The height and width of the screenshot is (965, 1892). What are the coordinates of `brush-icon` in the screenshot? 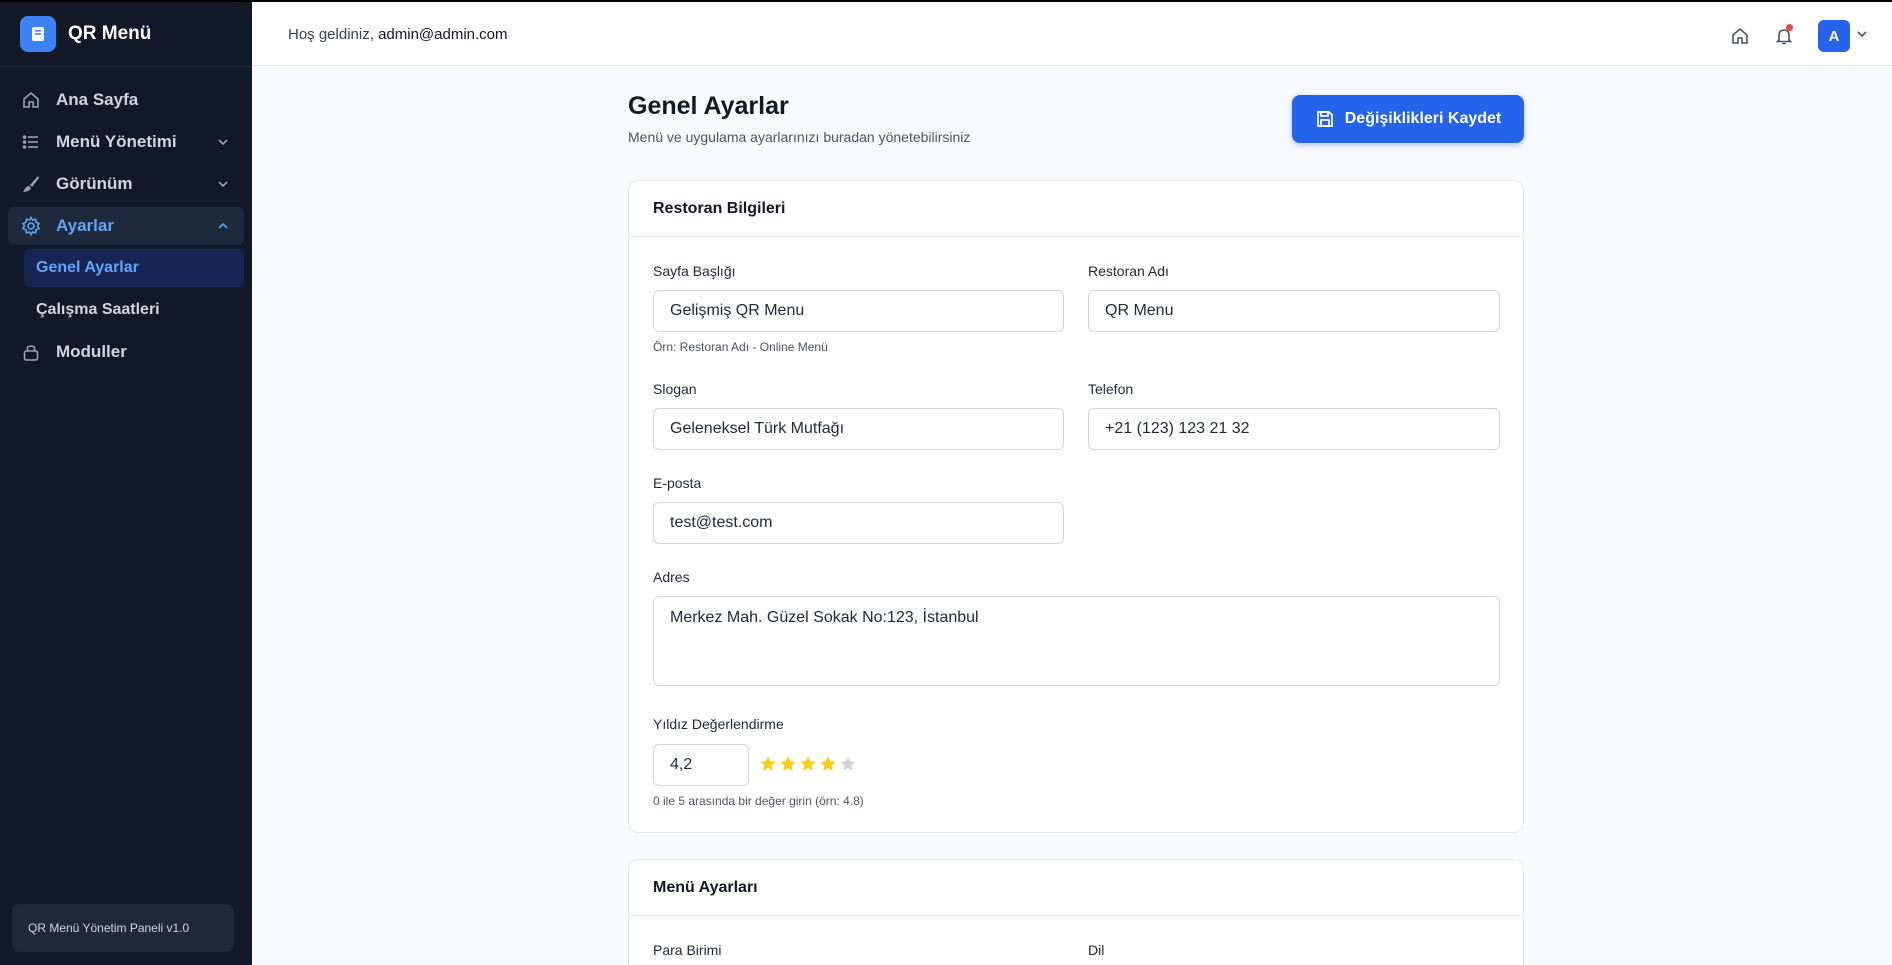 It's located at (31, 184).